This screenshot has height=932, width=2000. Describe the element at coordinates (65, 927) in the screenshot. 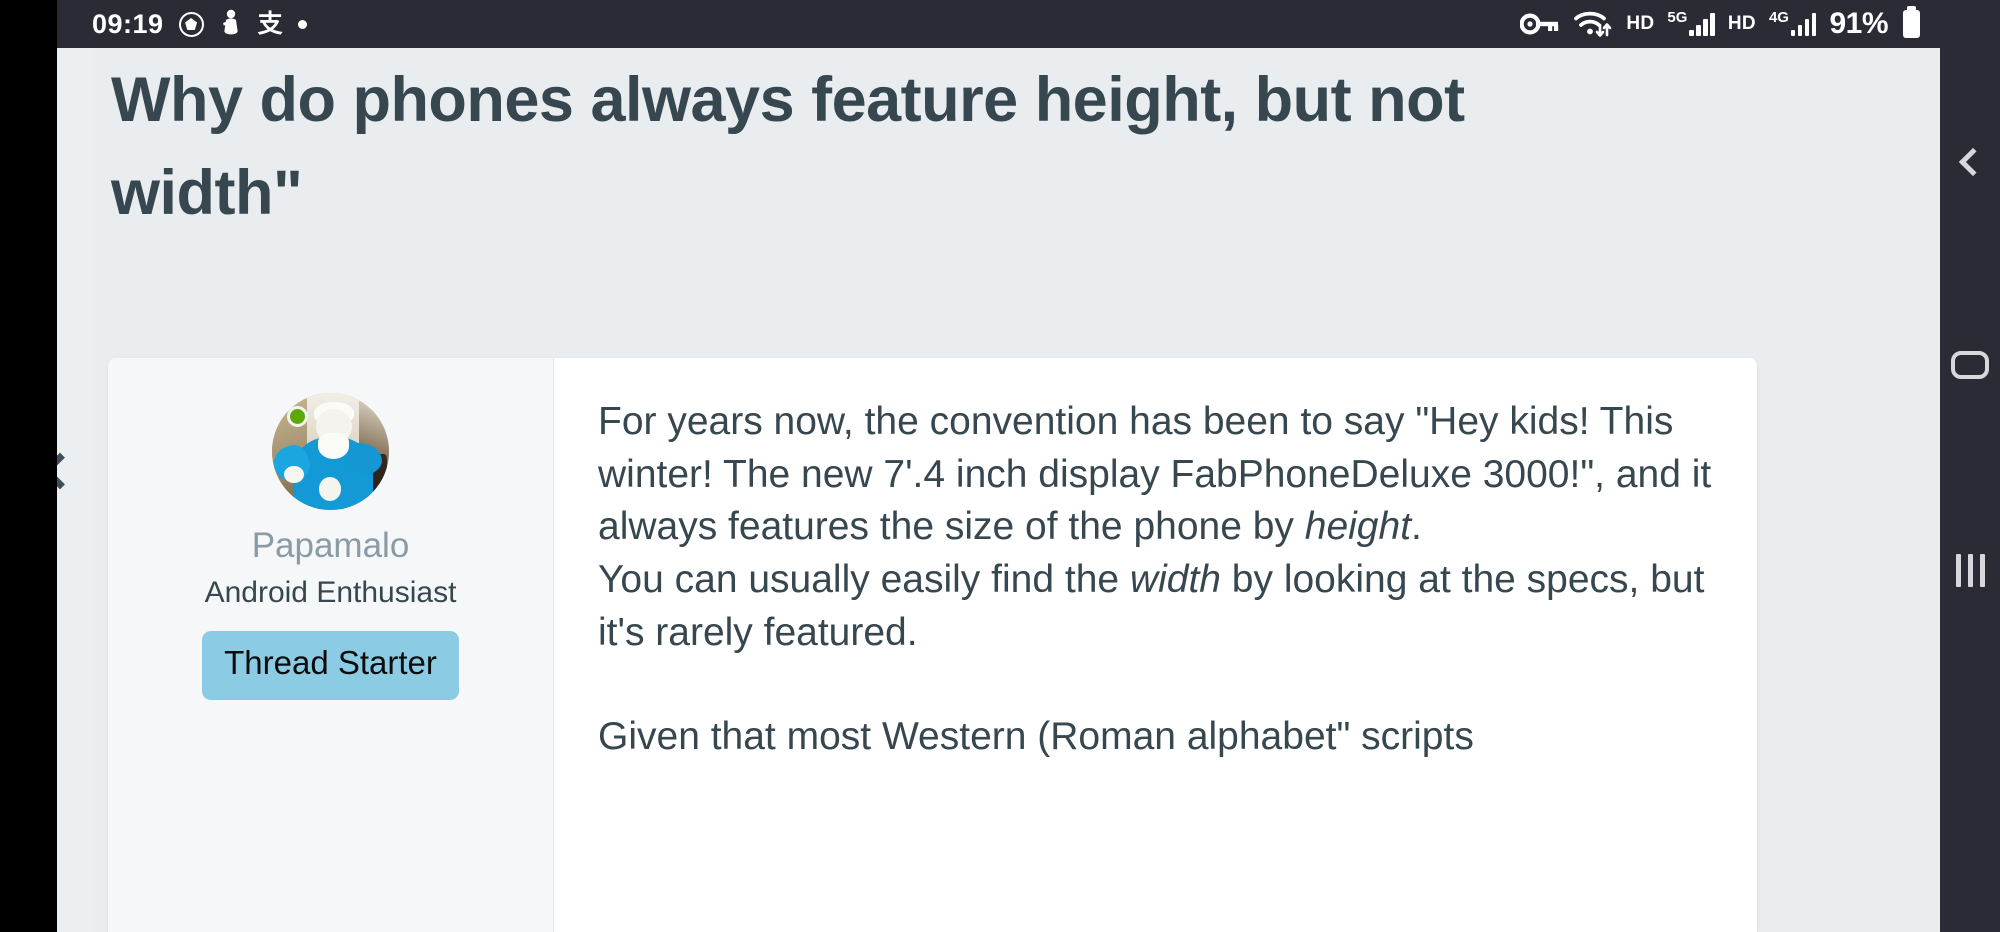

I see `sliver-text: s` at that location.